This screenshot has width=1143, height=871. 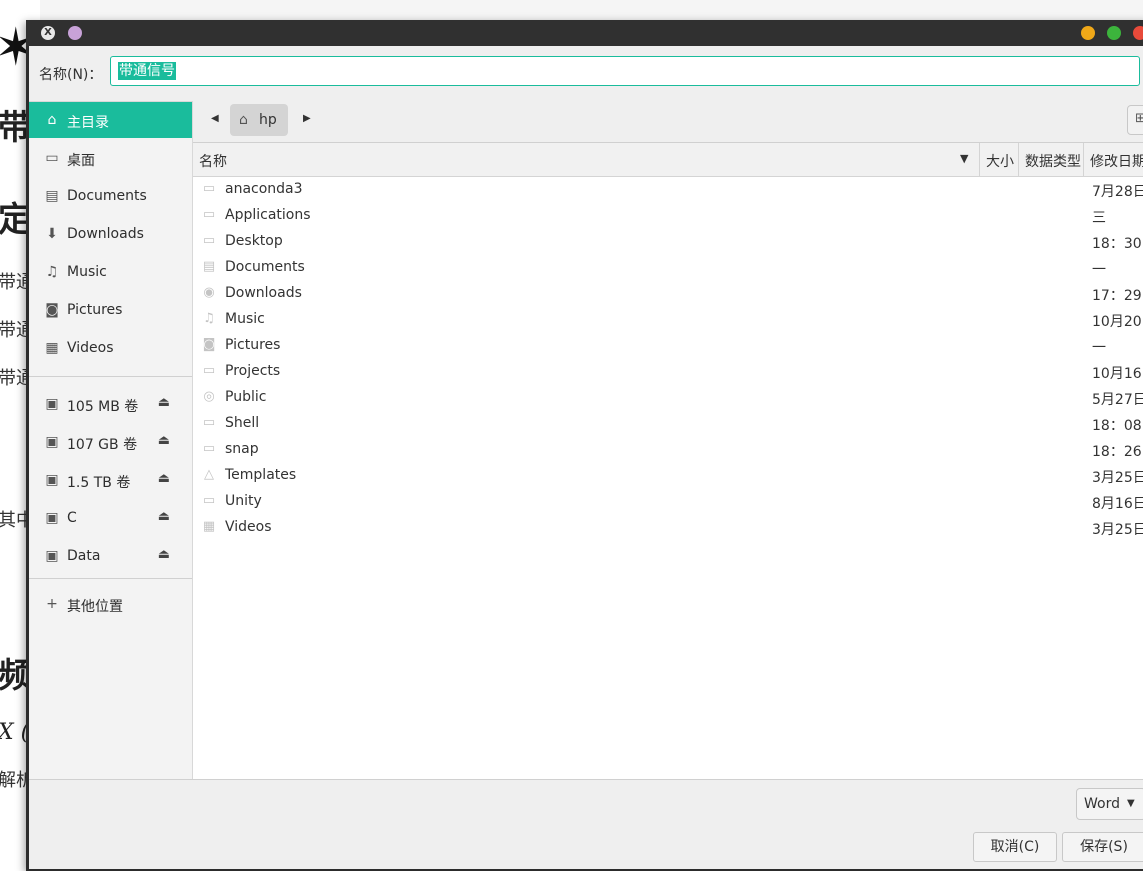 I want to click on sidebar-item-5: ◙ Pictures, so click(x=110, y=310).